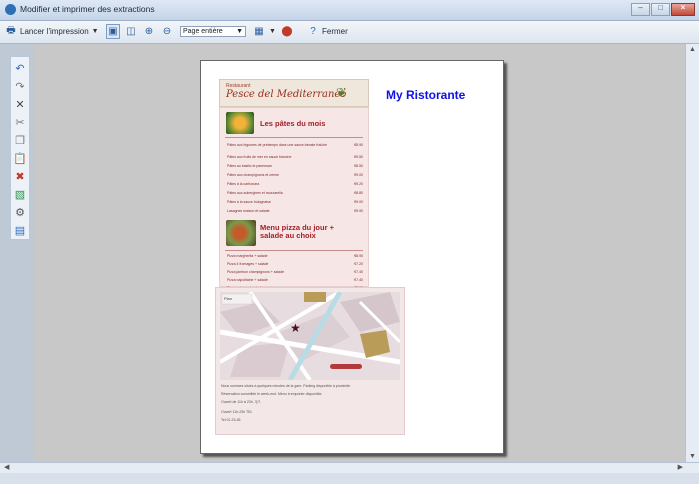 The image size is (699, 484). Describe the element at coordinates (20, 176) in the screenshot. I see `remove-clip-icon: ✖` at that location.